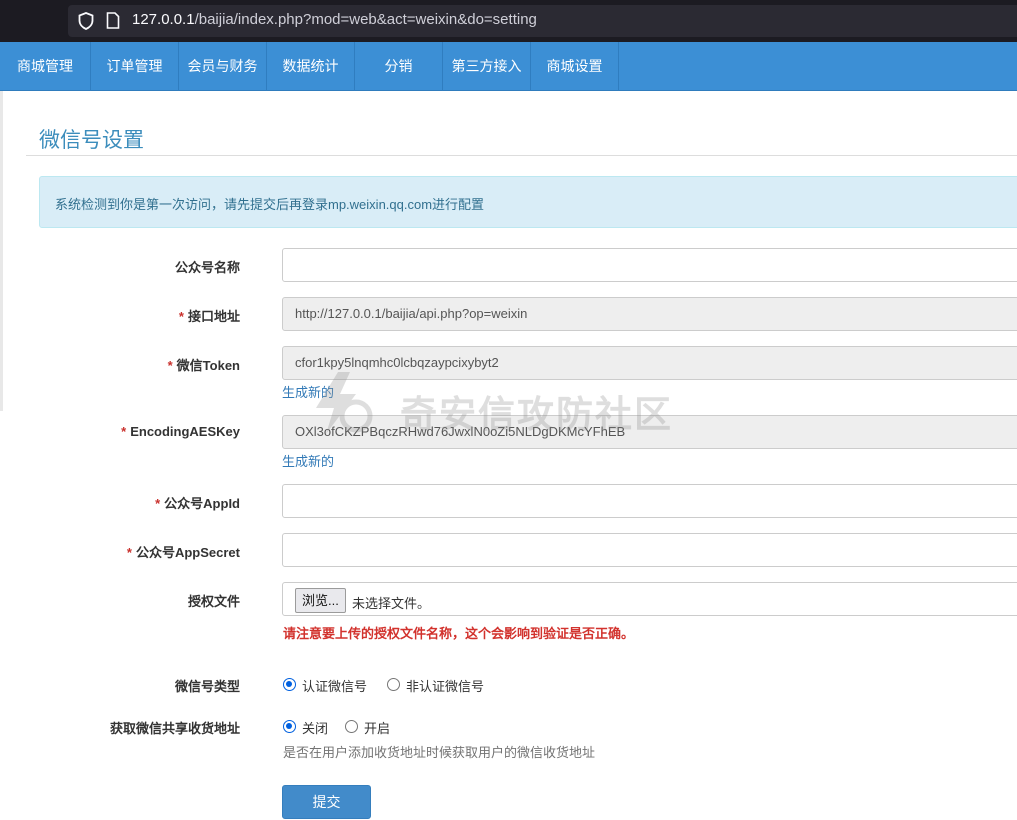 The width and height of the screenshot is (1017, 820). Describe the element at coordinates (315, 727) in the screenshot. I see `radio-share-off-label: 关闭` at that location.